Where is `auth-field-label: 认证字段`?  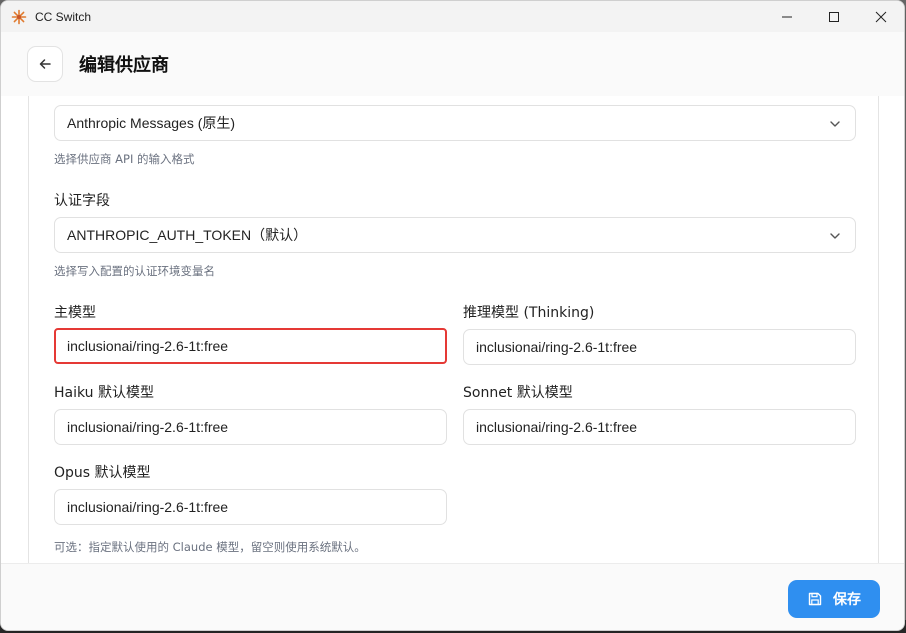
auth-field-label: 认证字段 is located at coordinates (82, 201).